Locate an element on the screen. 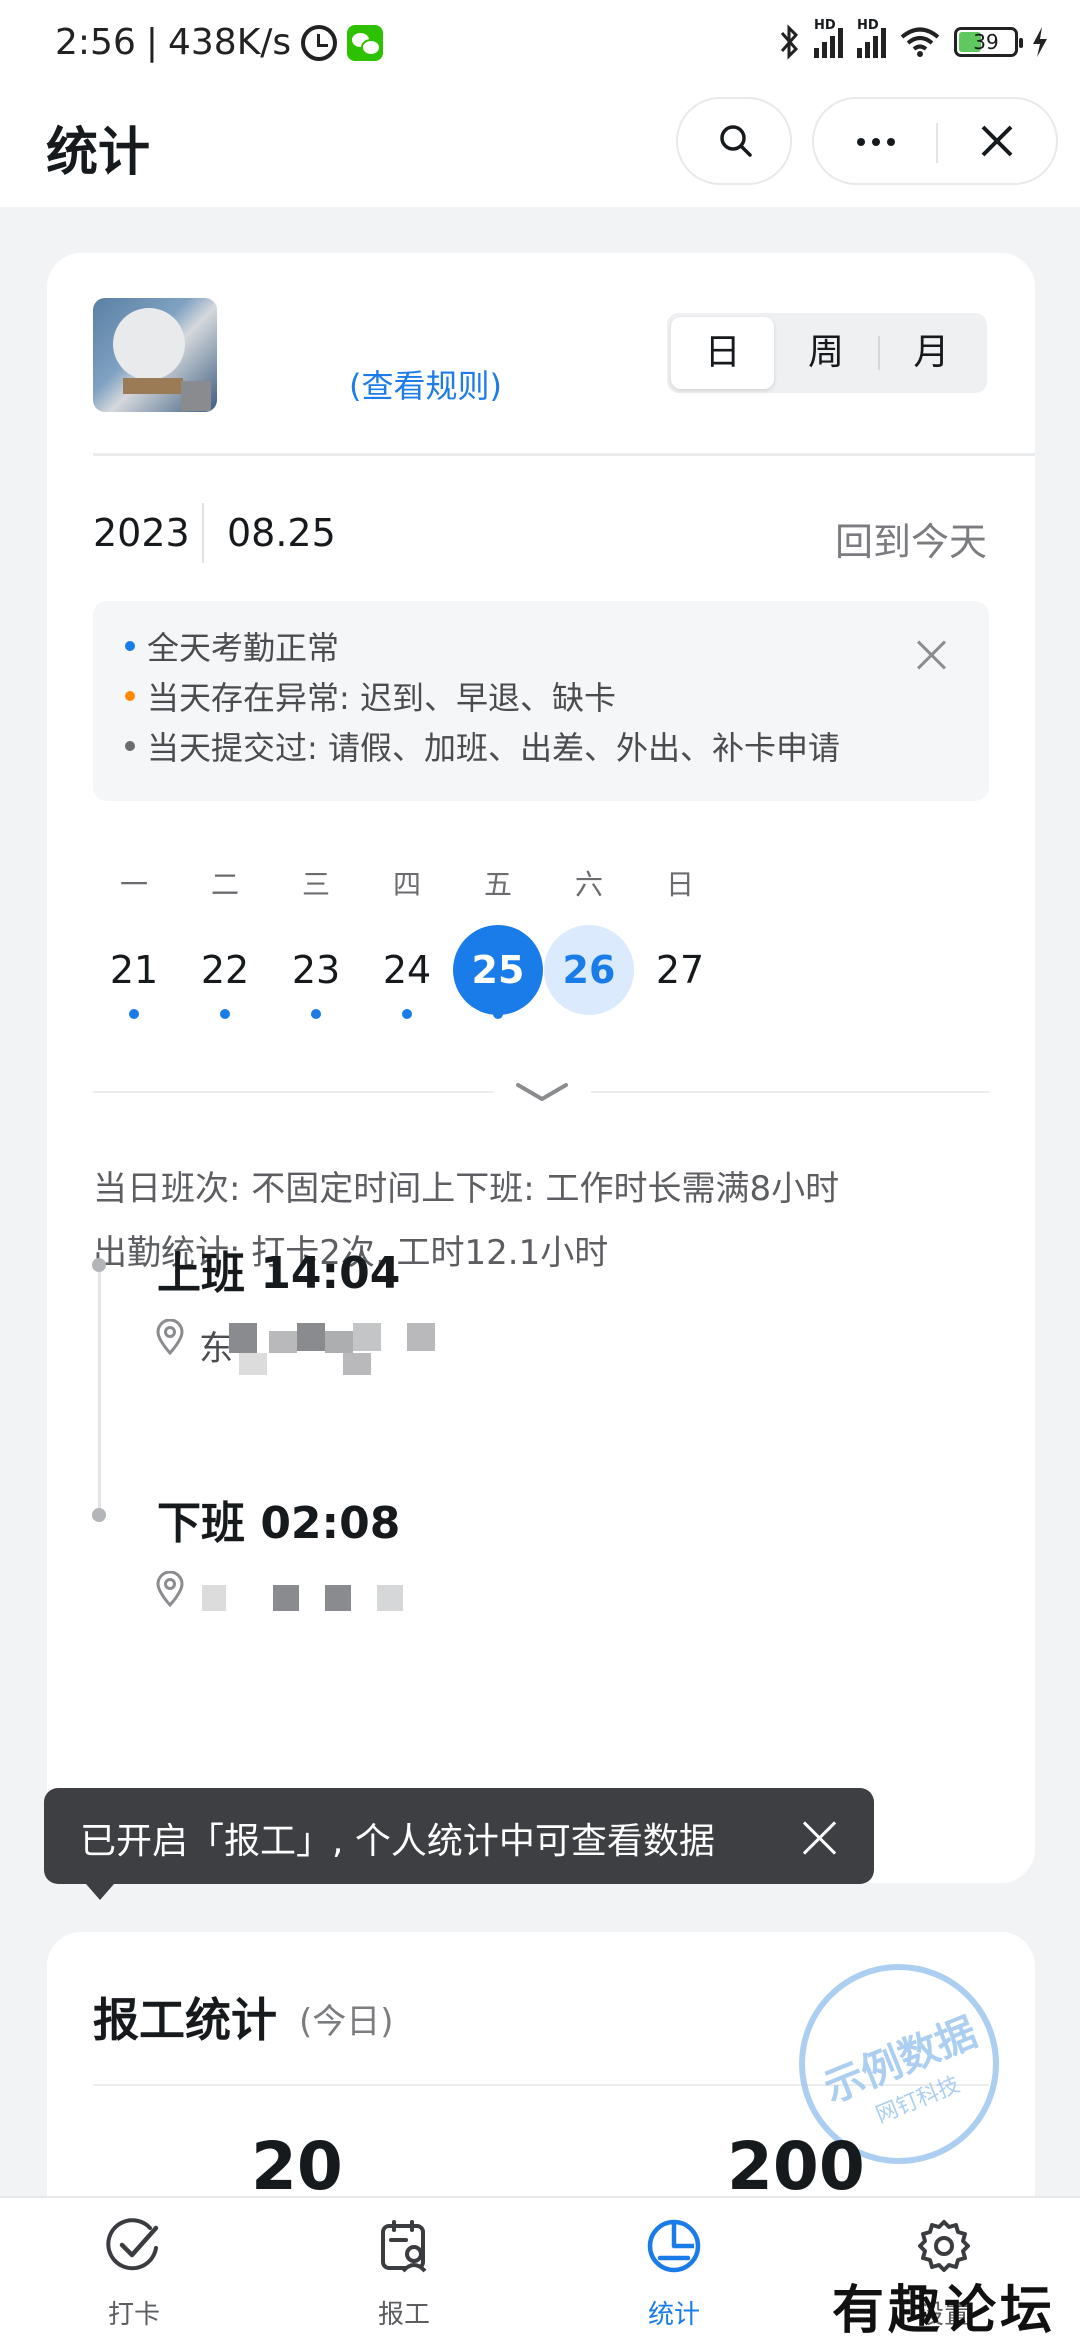 Image resolution: width=1080 pixels, height=2340 pixels. search-icon is located at coordinates (736, 141).